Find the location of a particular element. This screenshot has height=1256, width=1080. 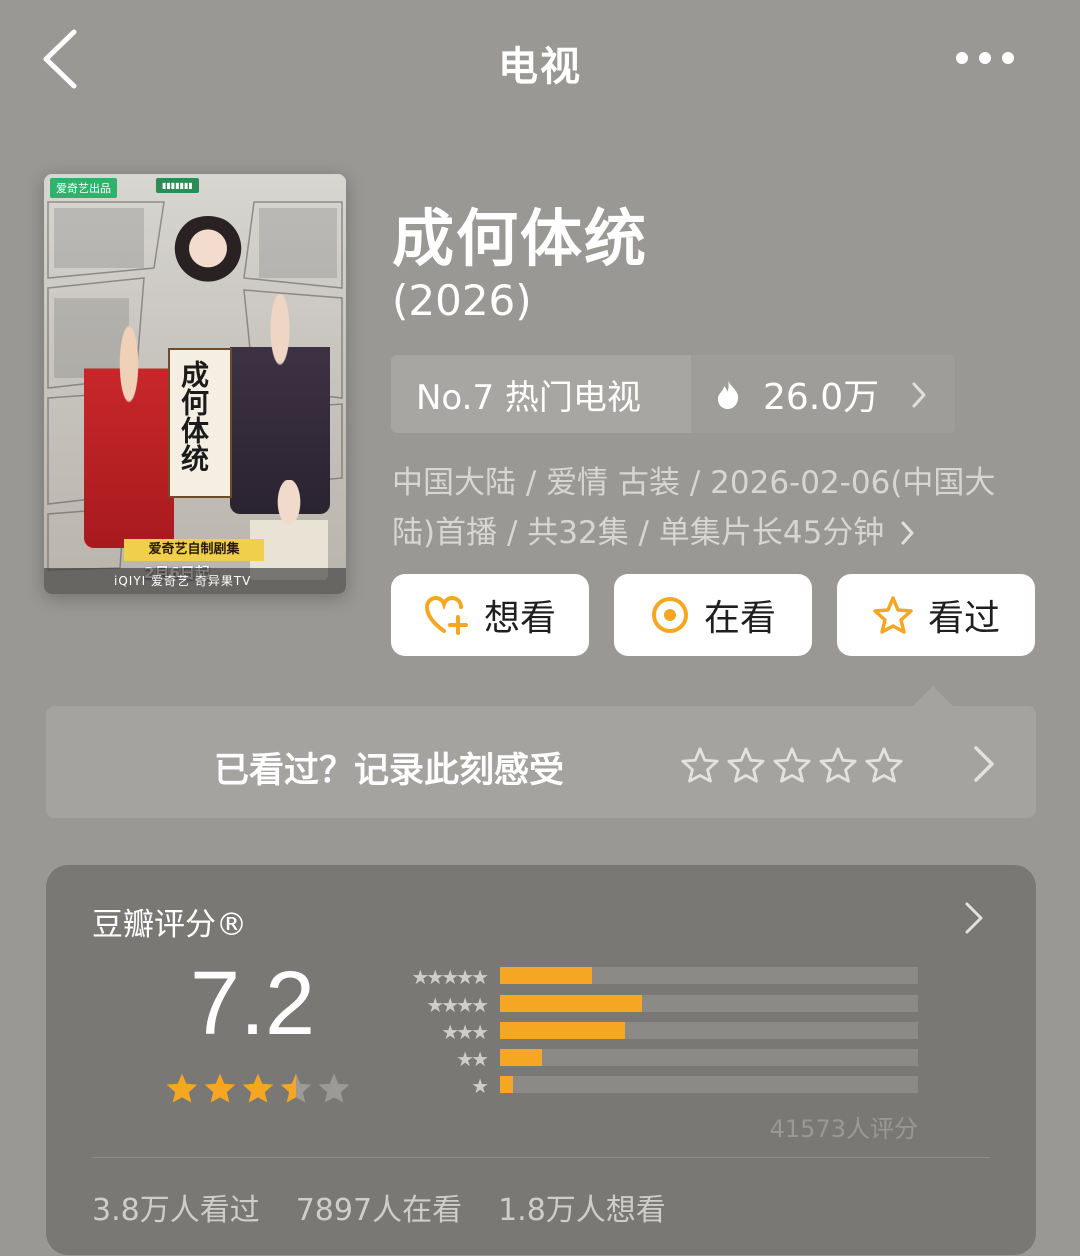

rate-stars is located at coordinates (792, 765).